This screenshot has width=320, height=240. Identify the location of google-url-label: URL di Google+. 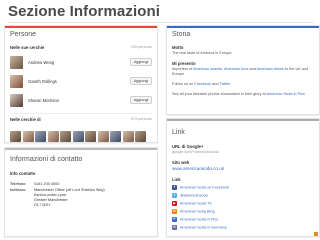
(188, 146).